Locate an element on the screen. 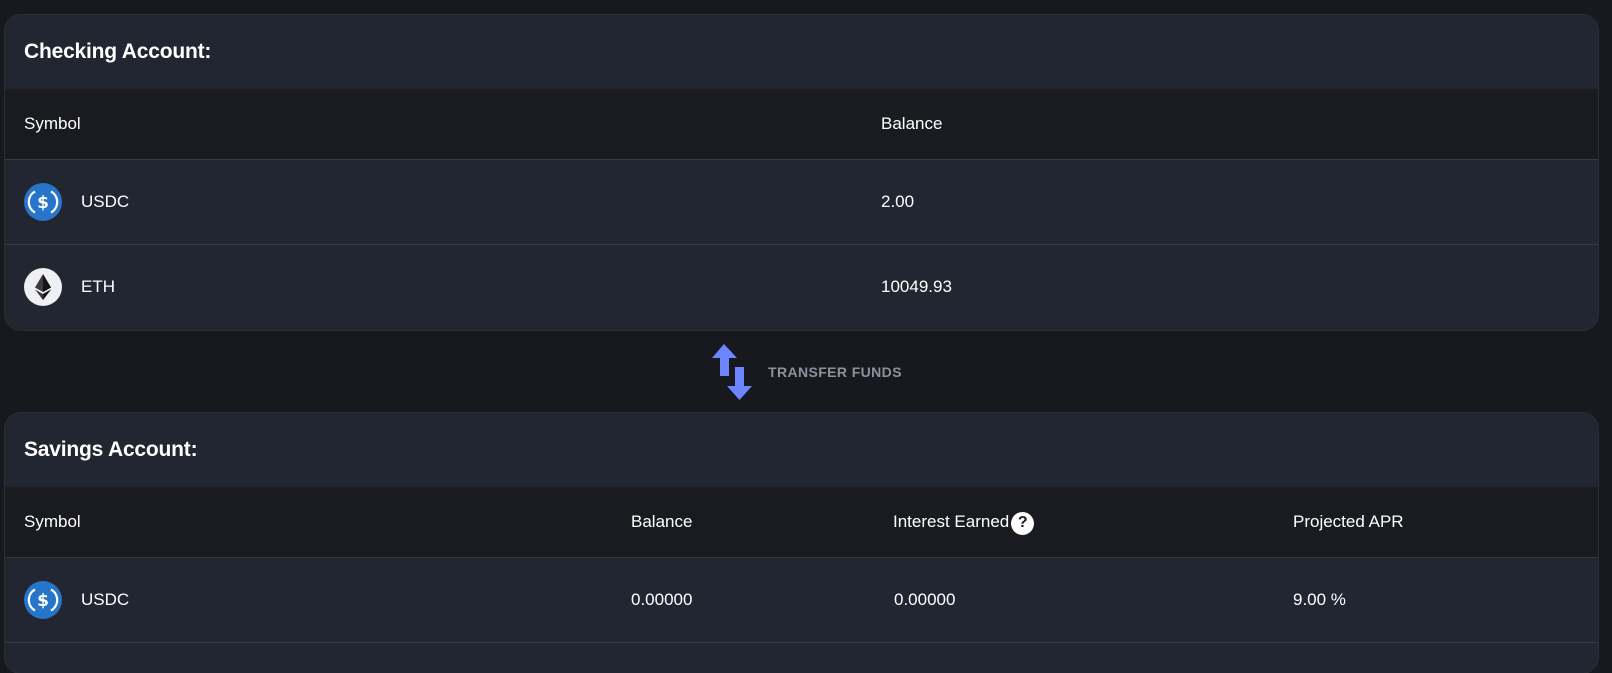 This screenshot has height=673, width=1612. help-icon: ? is located at coordinates (1023, 523).